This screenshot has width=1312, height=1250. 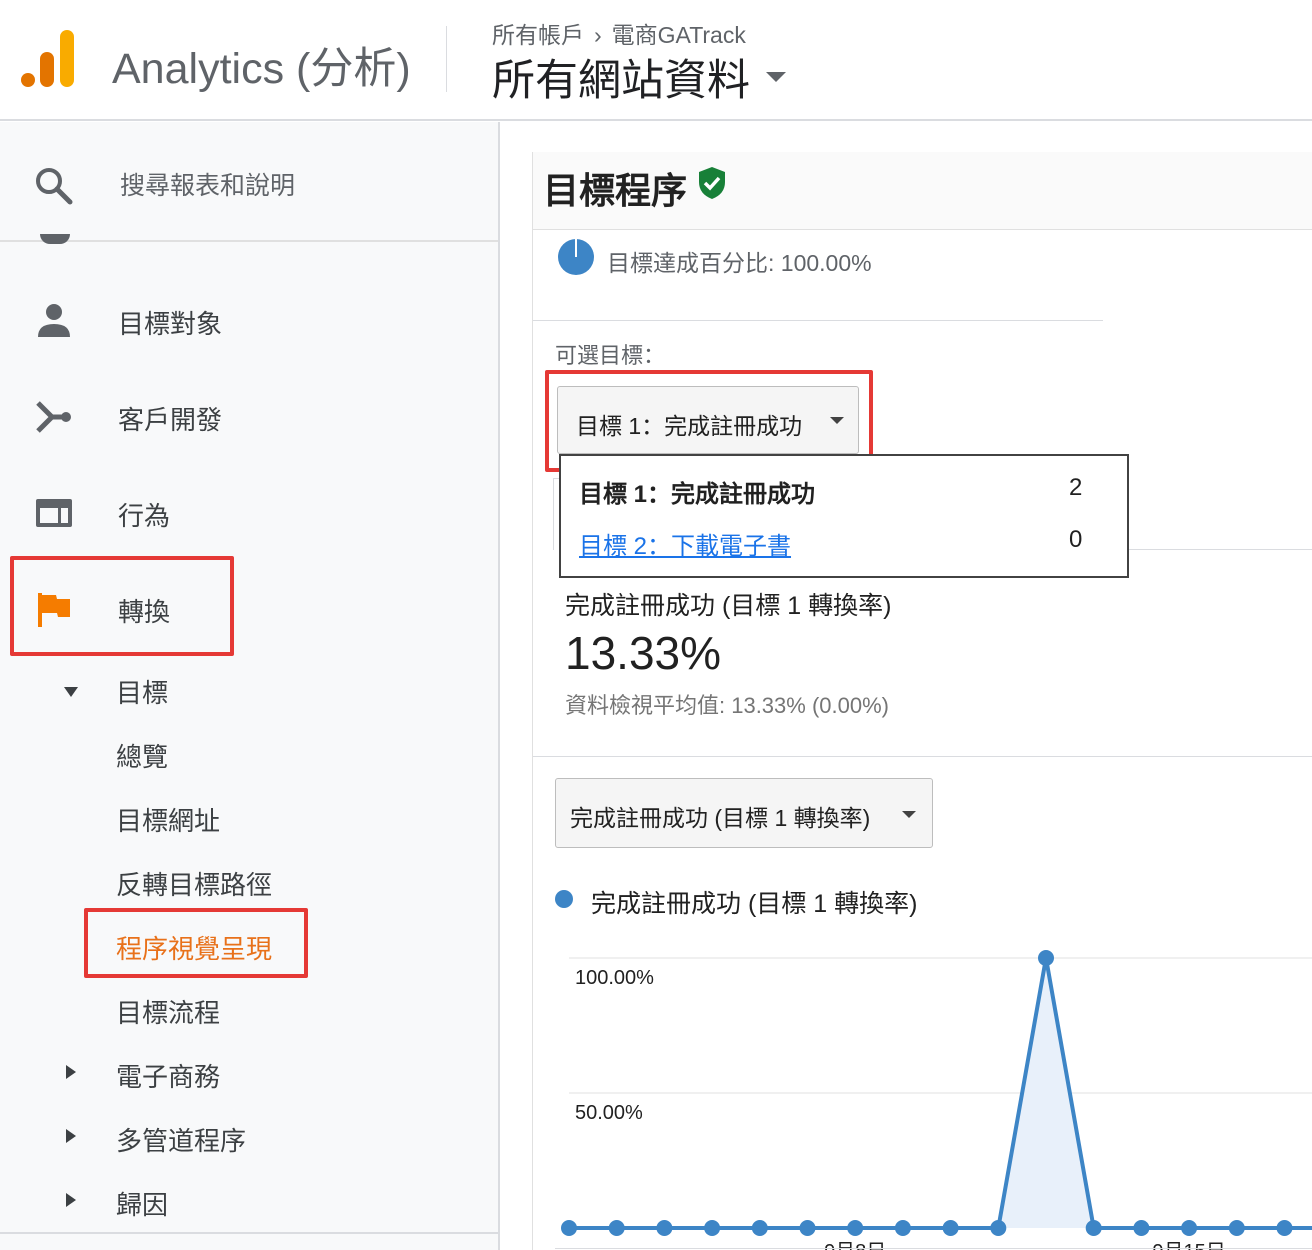 What do you see at coordinates (54, 320) in the screenshot?
I see `person-icon` at bounding box center [54, 320].